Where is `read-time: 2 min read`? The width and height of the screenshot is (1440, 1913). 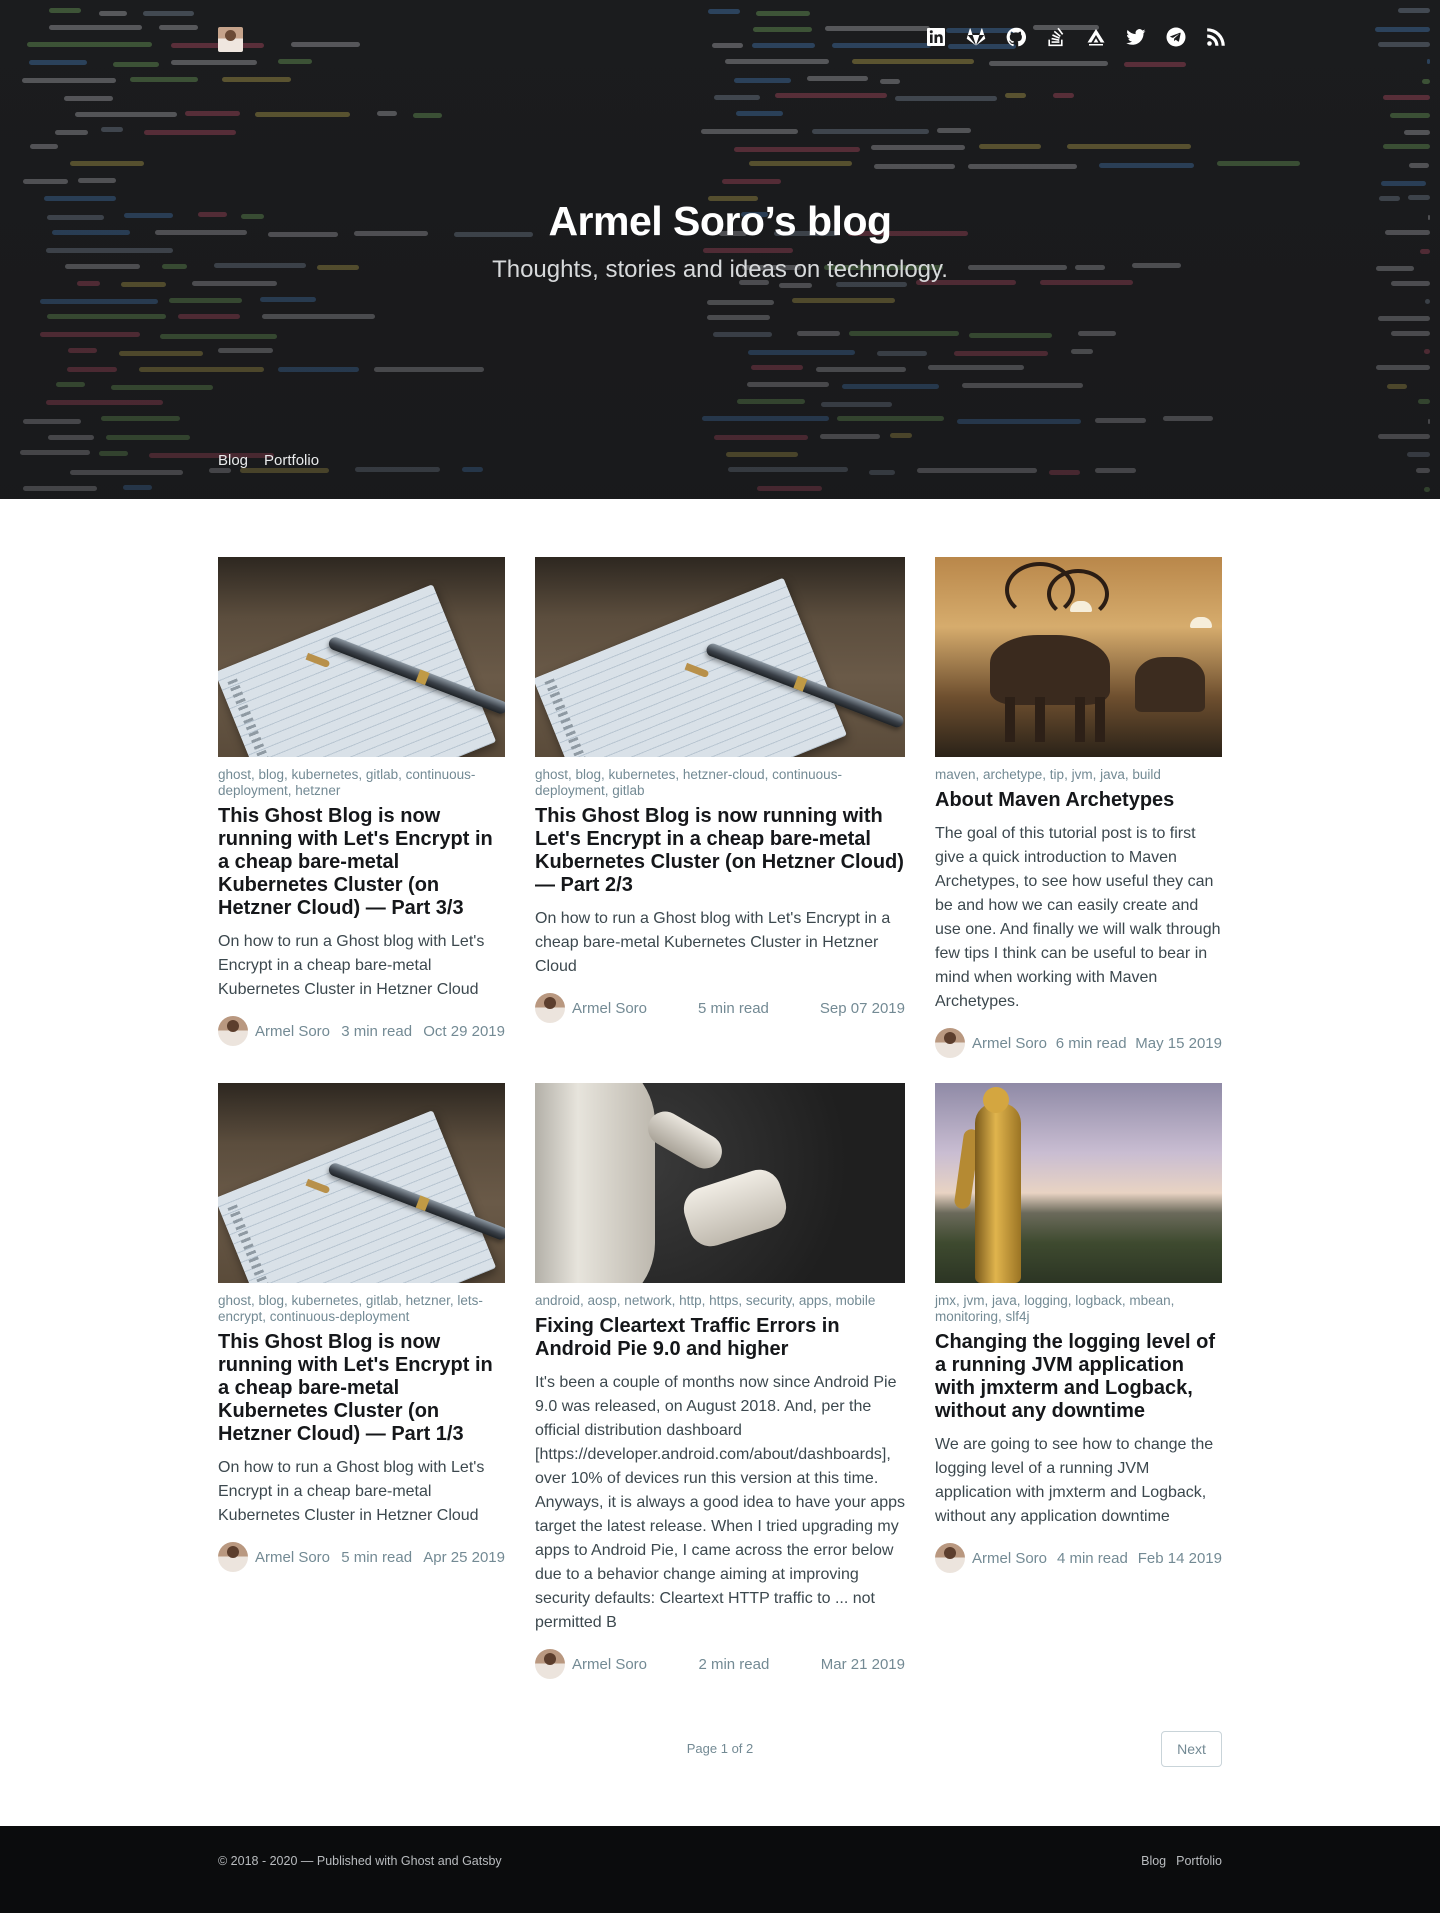 read-time: 2 min read is located at coordinates (734, 1664).